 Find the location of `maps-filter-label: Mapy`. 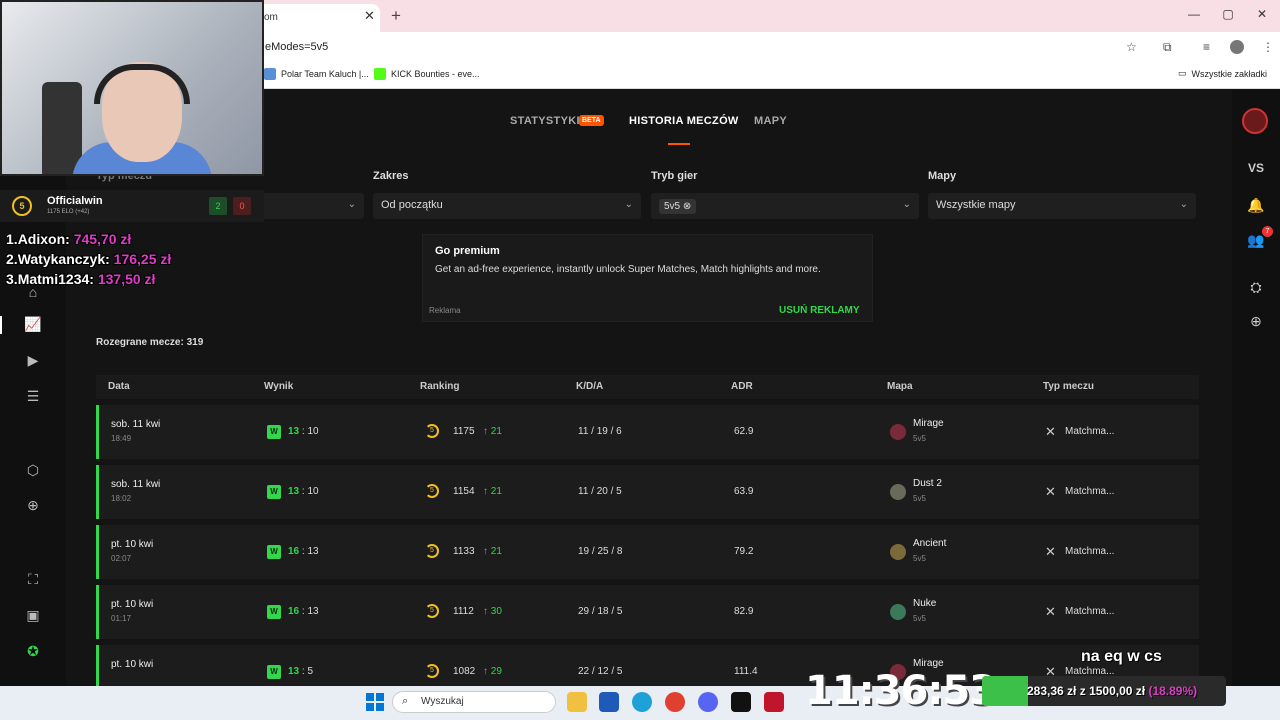

maps-filter-label: Mapy is located at coordinates (942, 176).